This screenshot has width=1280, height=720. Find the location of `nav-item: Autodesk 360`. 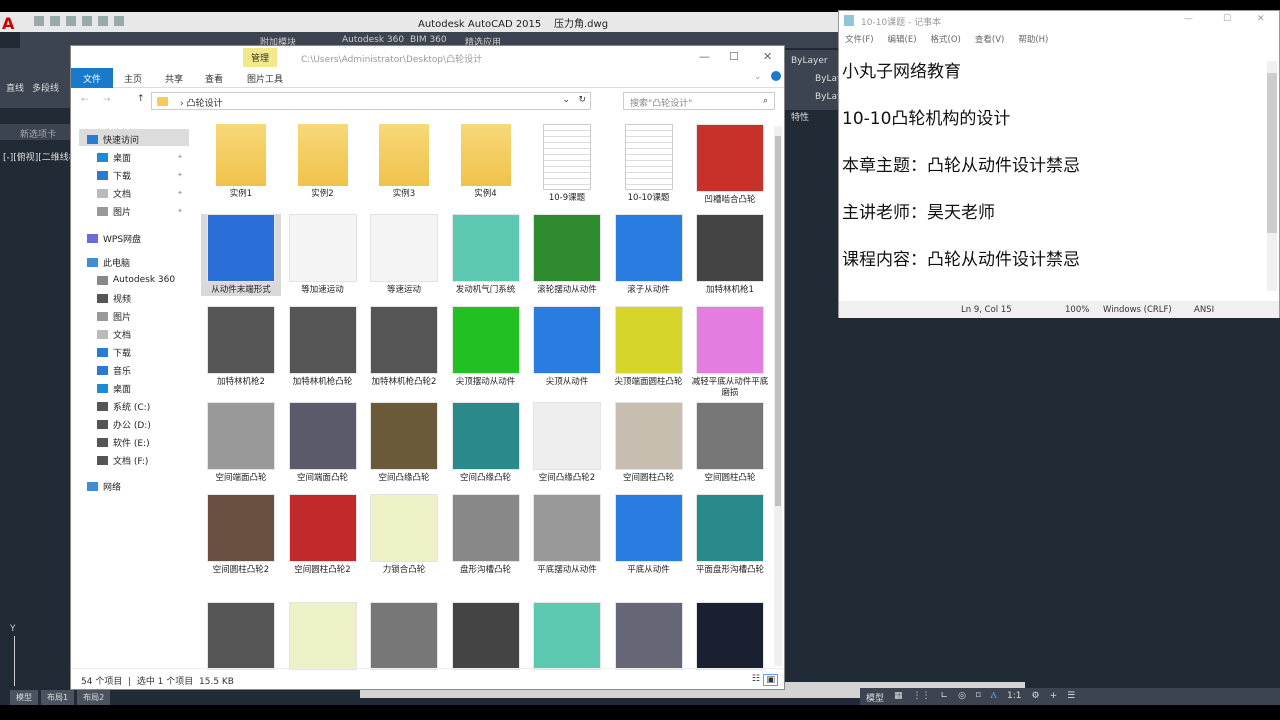

nav-item: Autodesk 360 is located at coordinates (136, 280).